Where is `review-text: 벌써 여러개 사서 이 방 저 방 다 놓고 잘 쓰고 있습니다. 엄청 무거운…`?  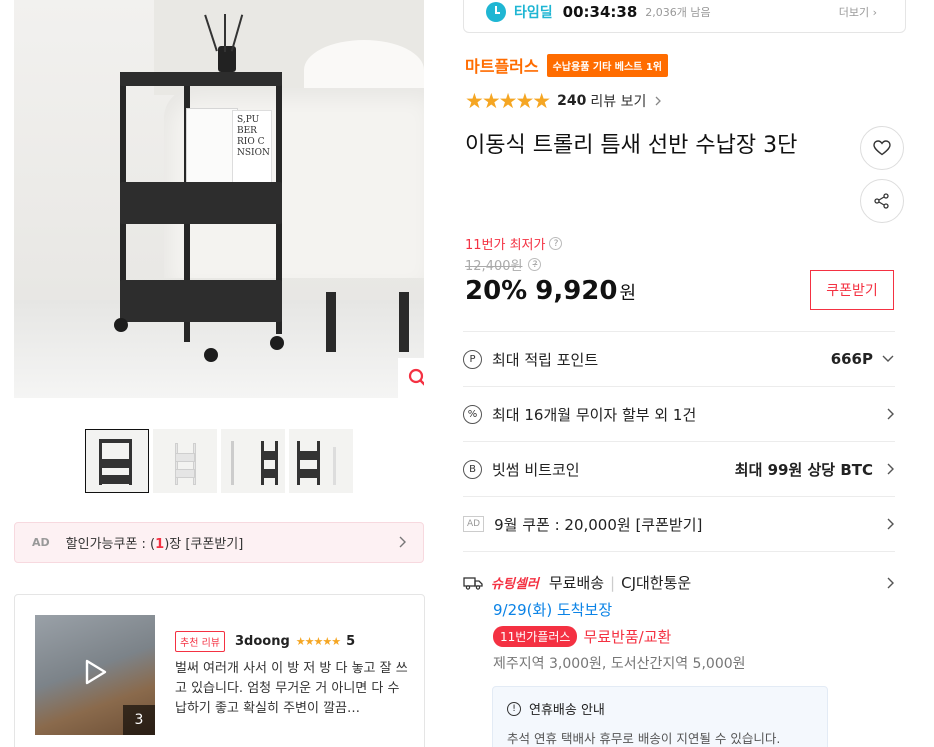
review-text: 벌써 여러개 사서 이 방 저 방 다 놓고 잘 쓰고 있습니다. 엄청 무거운… is located at coordinates (291, 688).